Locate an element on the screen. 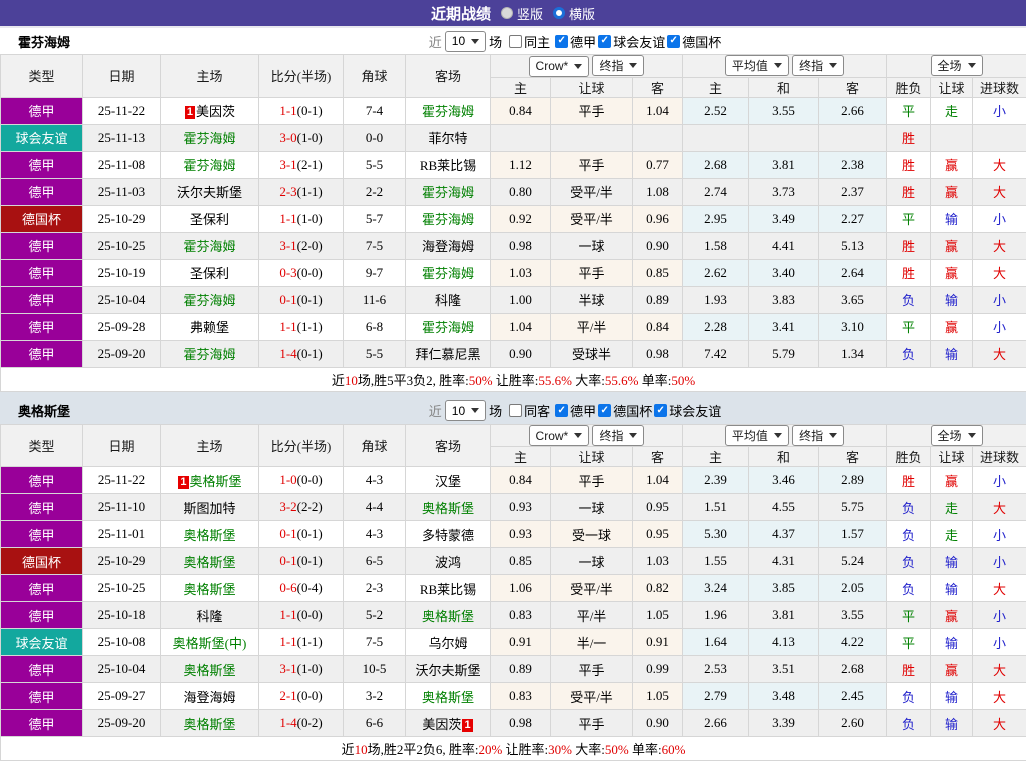  team-link: 菲尔特 is located at coordinates (447, 138).